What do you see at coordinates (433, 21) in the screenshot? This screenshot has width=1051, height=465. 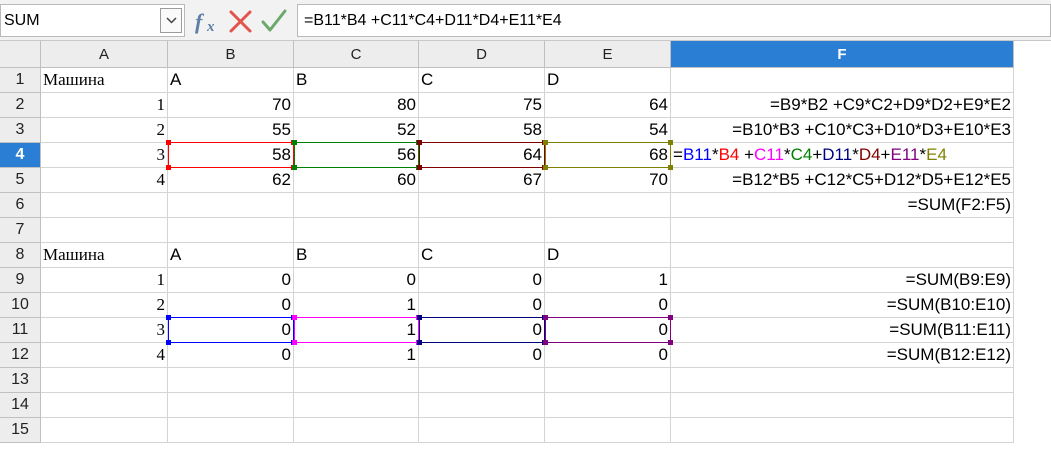 I see `formula-text: =B11*B4 +C11*C4+D11*D4+E11*E4` at bounding box center [433, 21].